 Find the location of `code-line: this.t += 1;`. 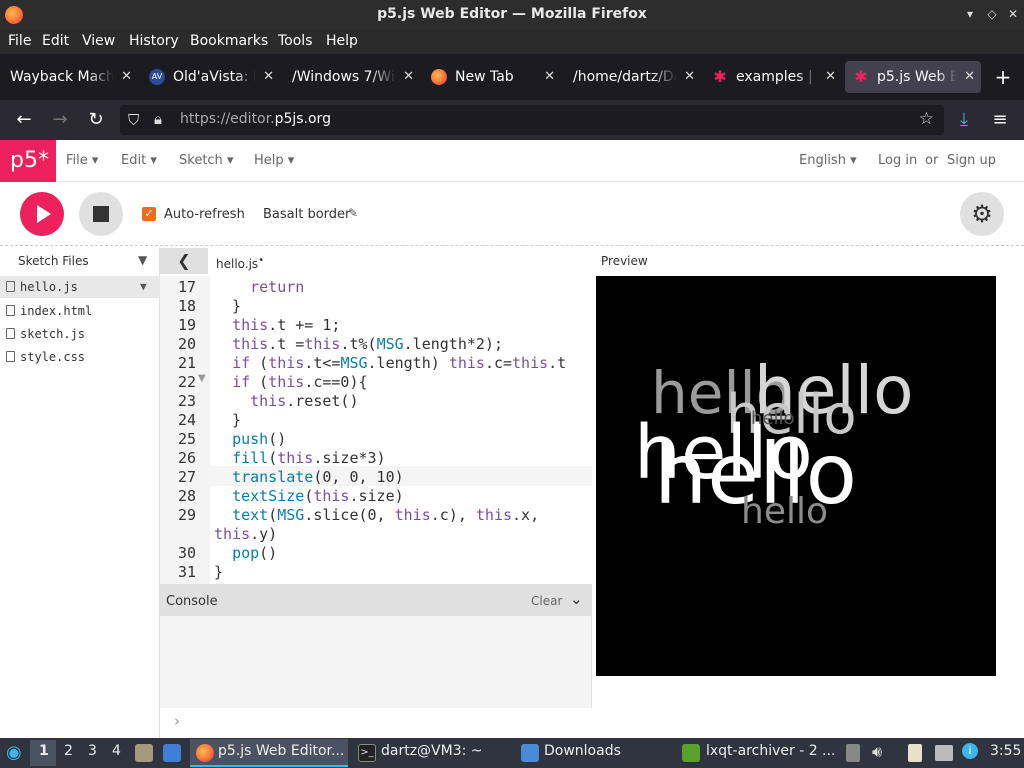

code-line: this.t += 1; is located at coordinates (277, 325).